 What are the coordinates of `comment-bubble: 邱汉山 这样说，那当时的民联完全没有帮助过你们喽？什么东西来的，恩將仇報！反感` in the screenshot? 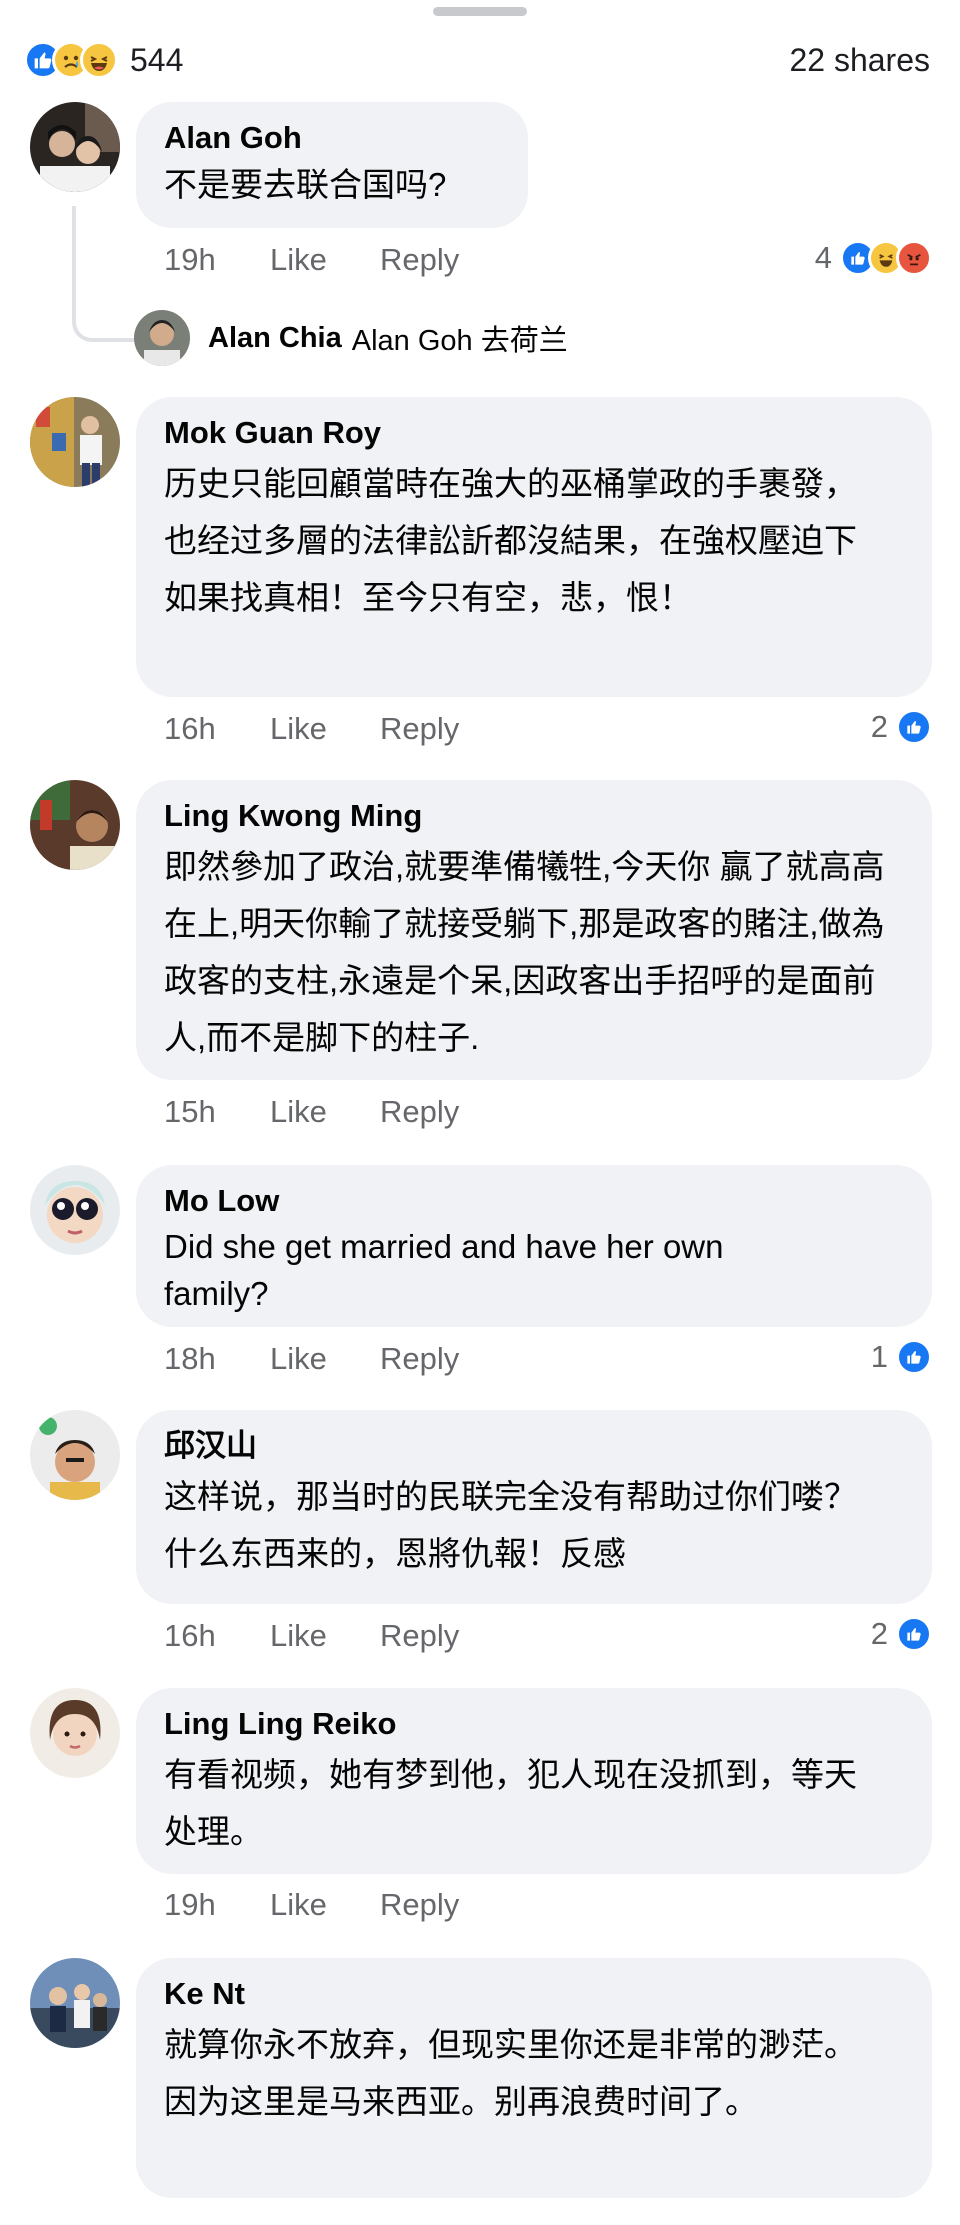 It's located at (534, 1507).